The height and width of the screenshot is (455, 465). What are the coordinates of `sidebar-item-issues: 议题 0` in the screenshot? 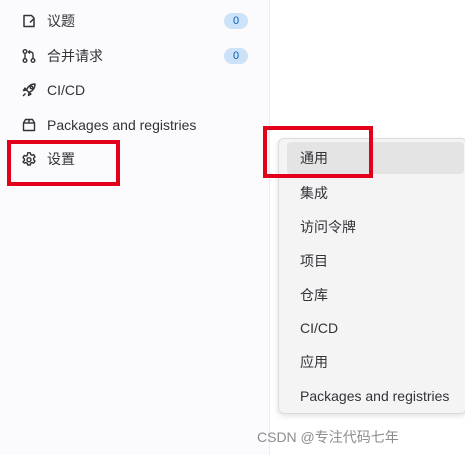 It's located at (133, 21).